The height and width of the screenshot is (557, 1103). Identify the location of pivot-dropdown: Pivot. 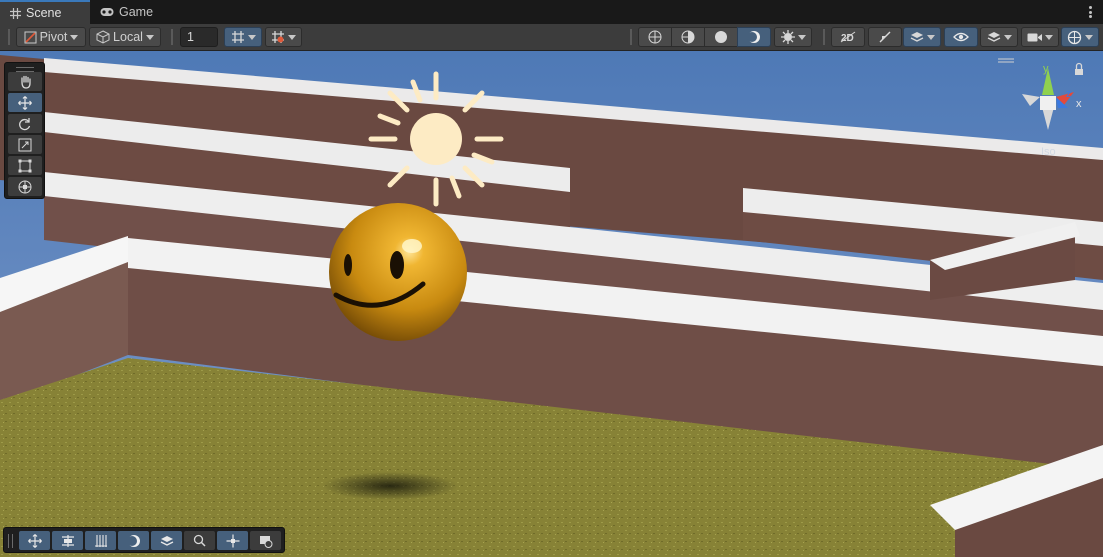
(51, 37).